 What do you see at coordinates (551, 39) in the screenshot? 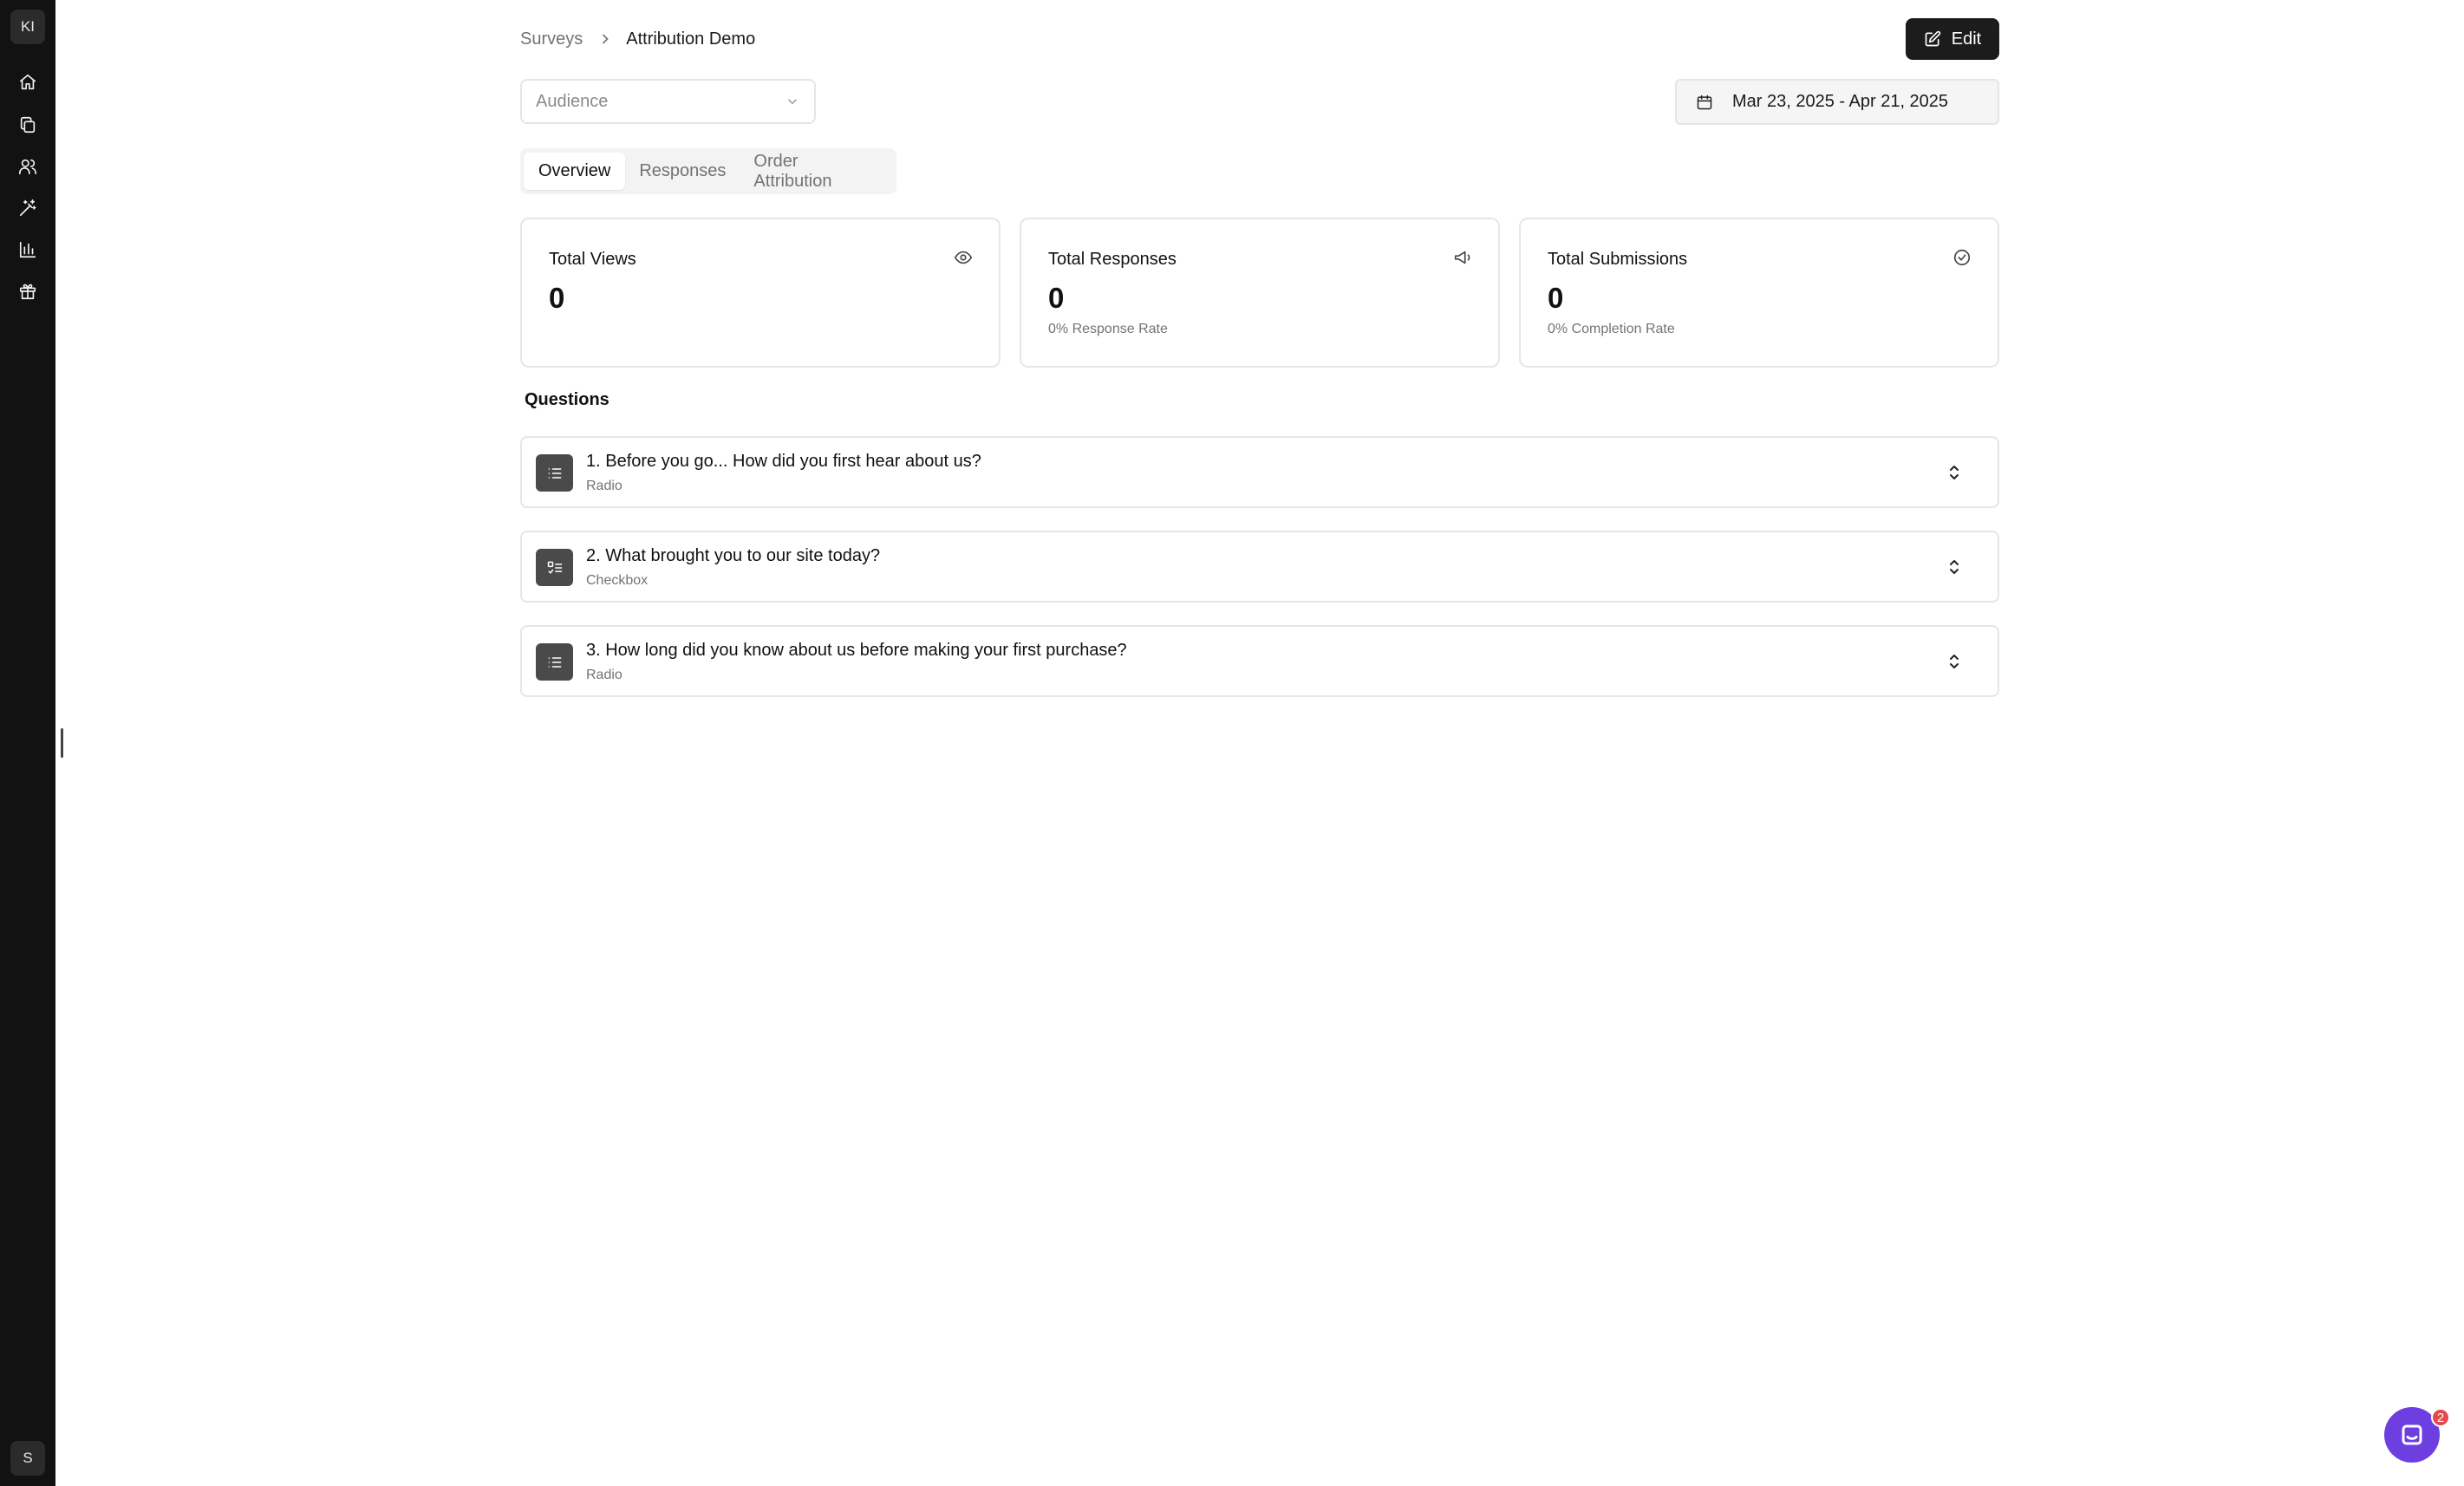
I see `breadcrumb-surveys-link: Surveys` at bounding box center [551, 39].